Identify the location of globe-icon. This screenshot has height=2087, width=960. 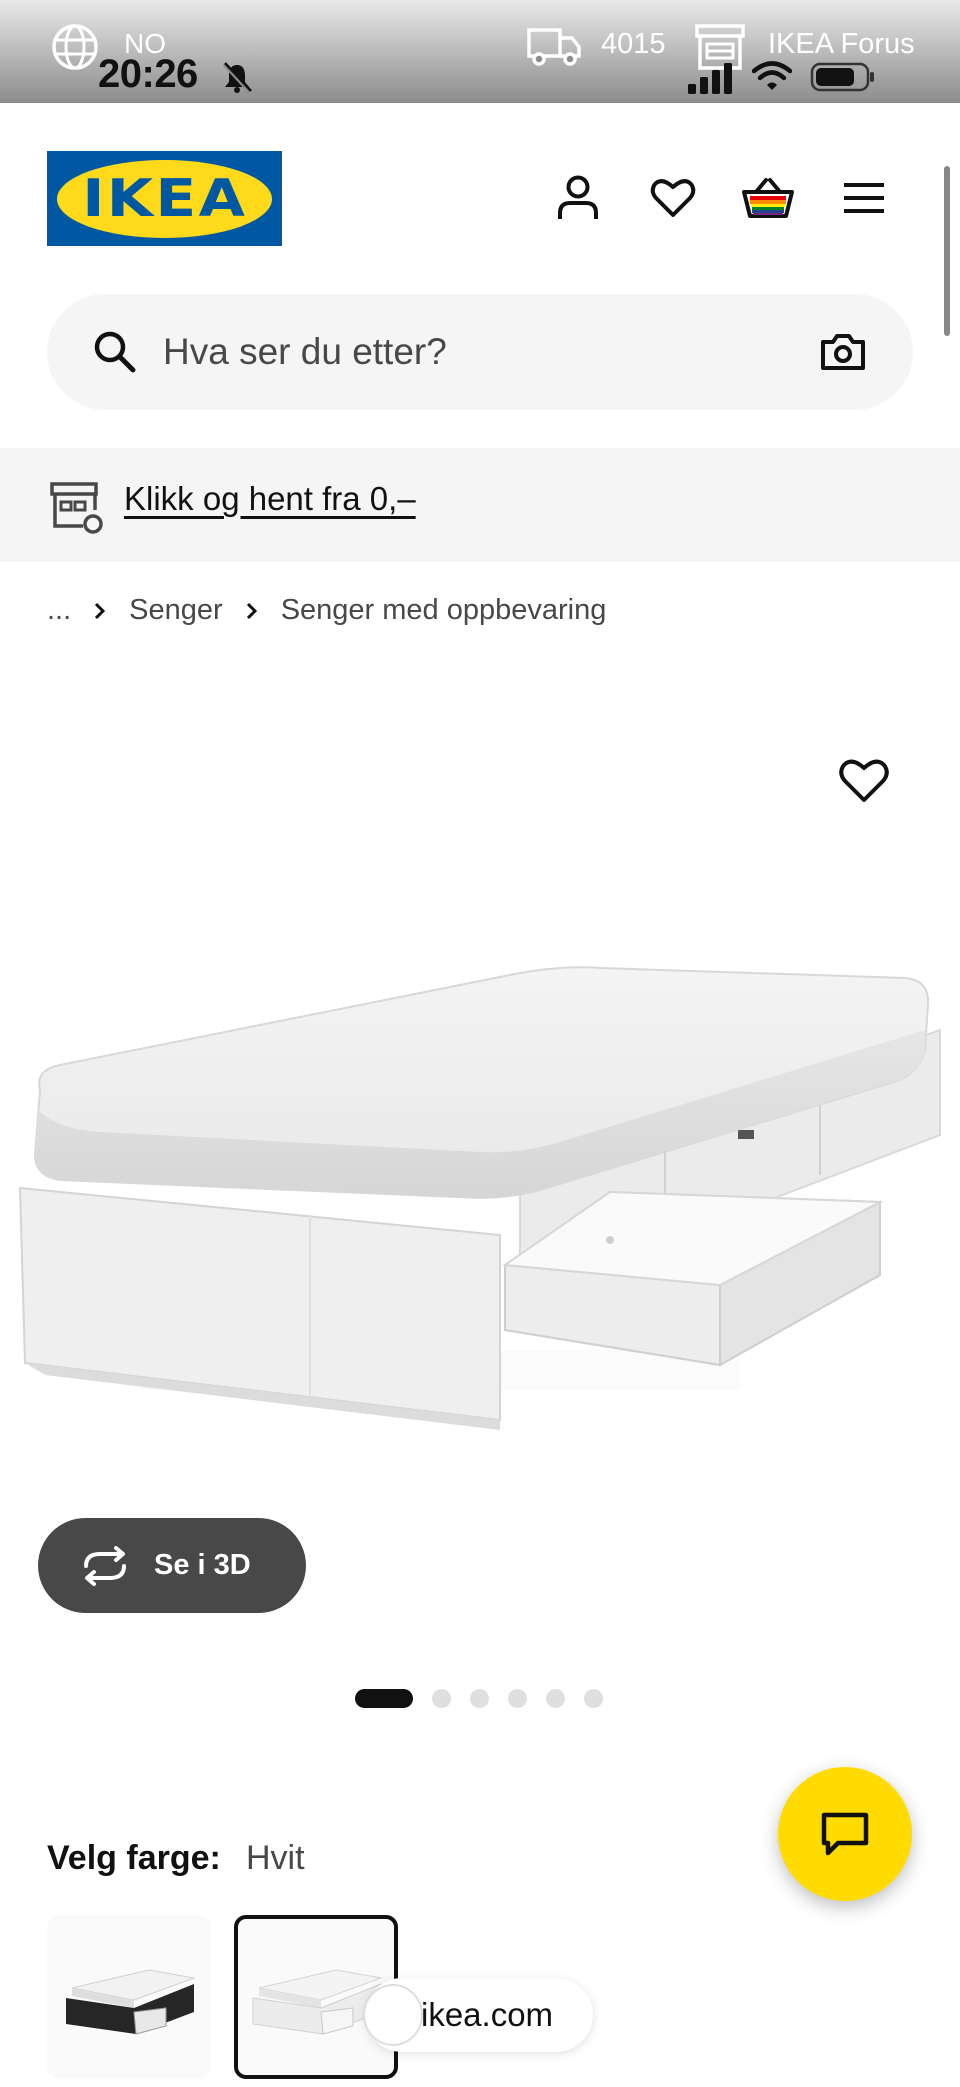
(75, 47).